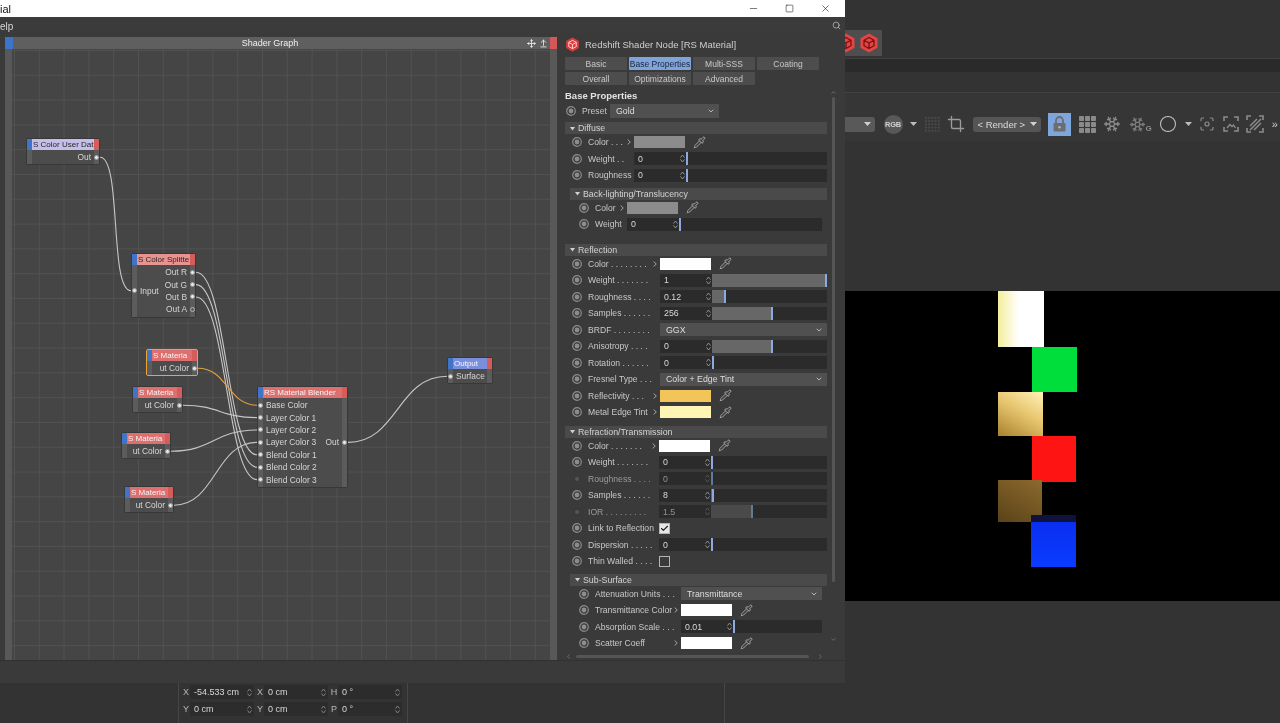 Image resolution: width=1280 pixels, height=723 pixels. I want to click on number-field: 8, so click(685, 495).